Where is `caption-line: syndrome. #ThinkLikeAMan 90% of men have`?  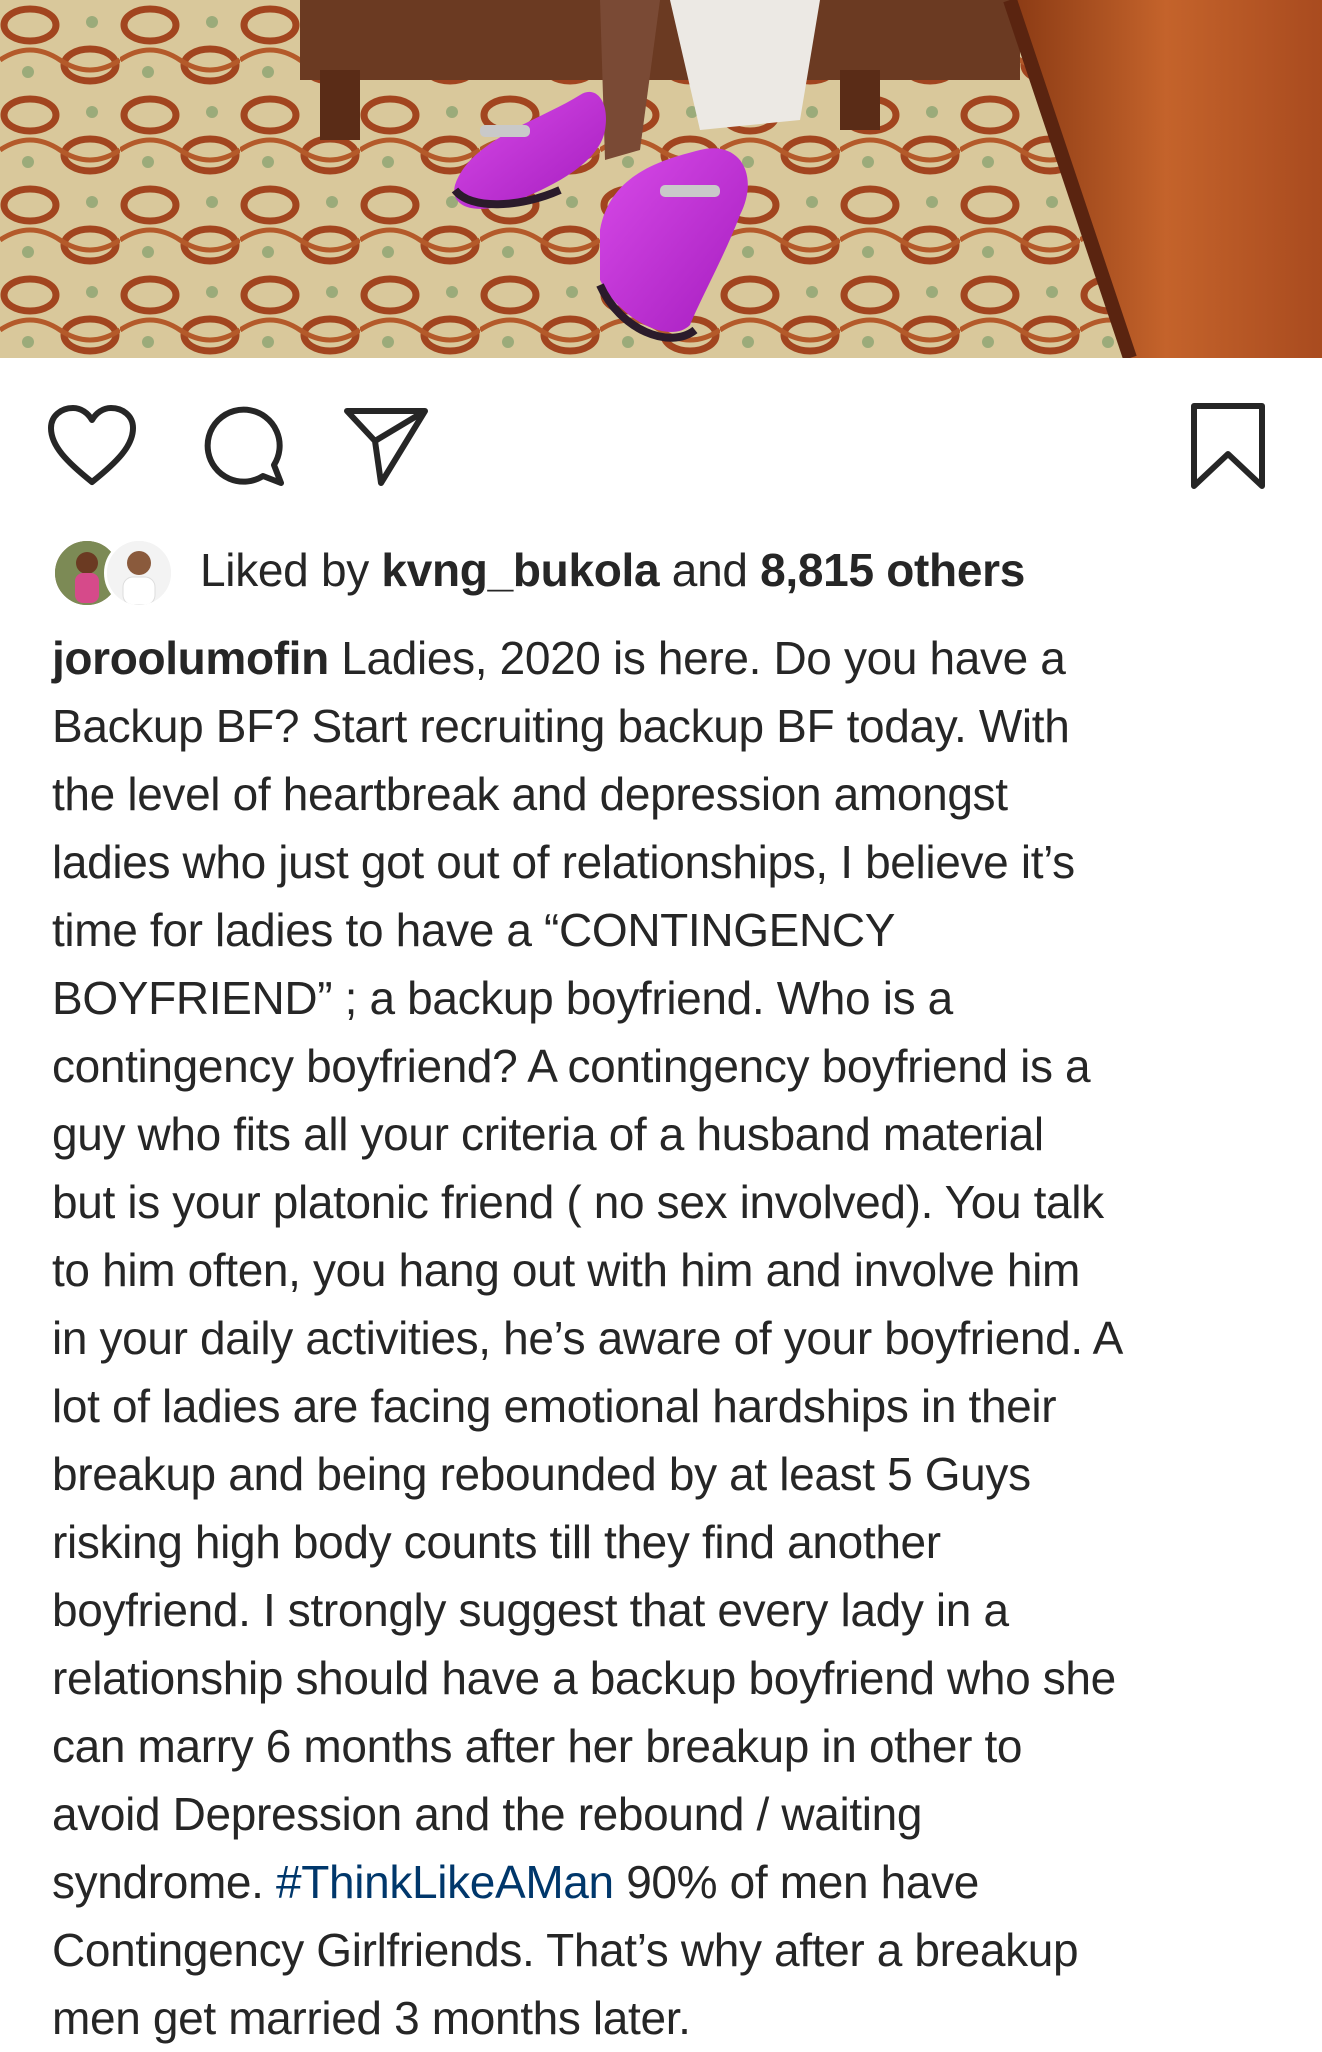
caption-line: syndrome. #ThinkLikeAMan 90% of men have is located at coordinates (677, 1882).